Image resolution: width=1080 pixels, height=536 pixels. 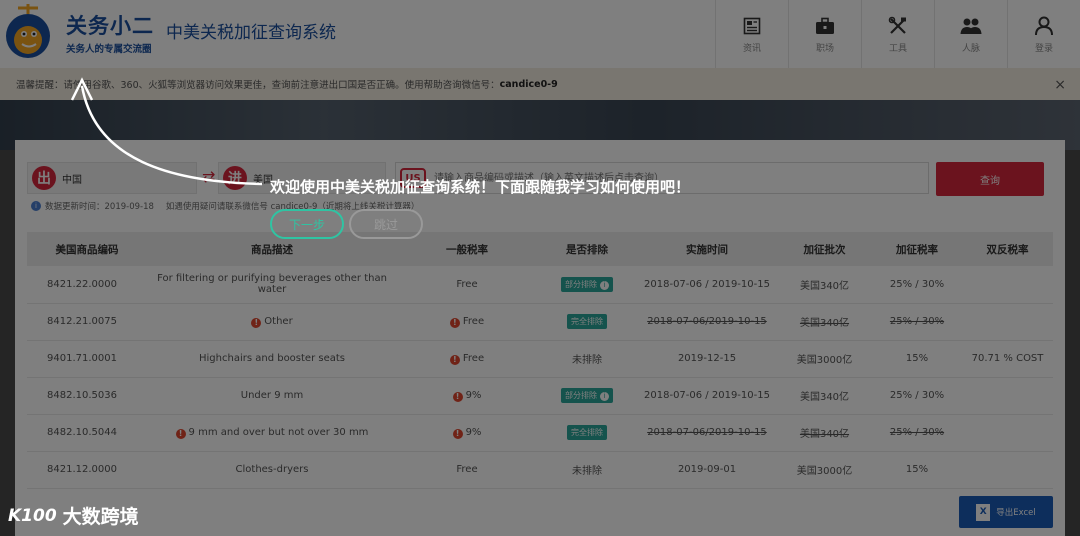 What do you see at coordinates (87, 285) in the screenshot?
I see `hts-code: 8421.22.0000` at bounding box center [87, 285].